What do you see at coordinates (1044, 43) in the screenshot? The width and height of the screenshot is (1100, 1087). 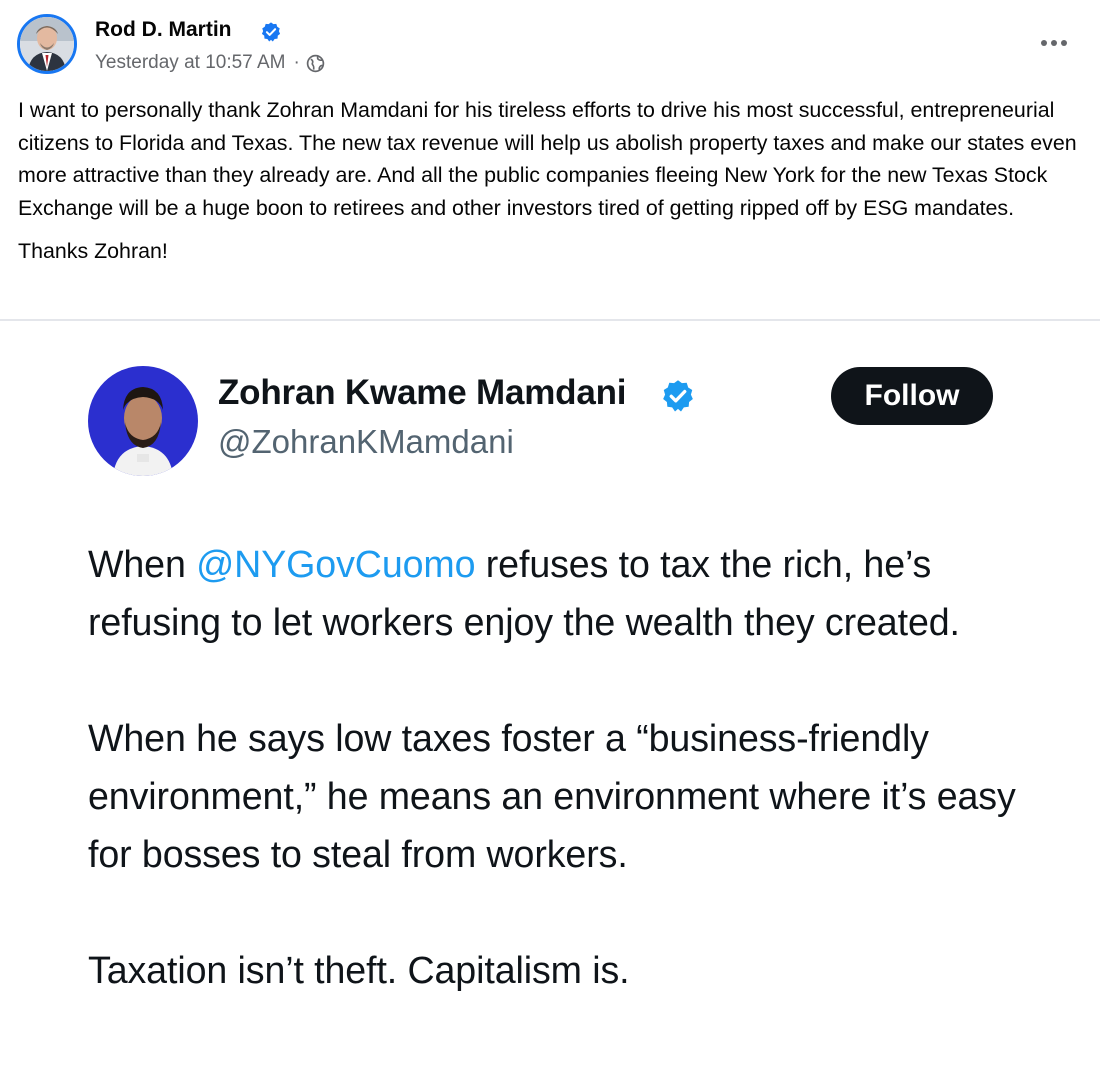 I see `more-options-icon` at bounding box center [1044, 43].